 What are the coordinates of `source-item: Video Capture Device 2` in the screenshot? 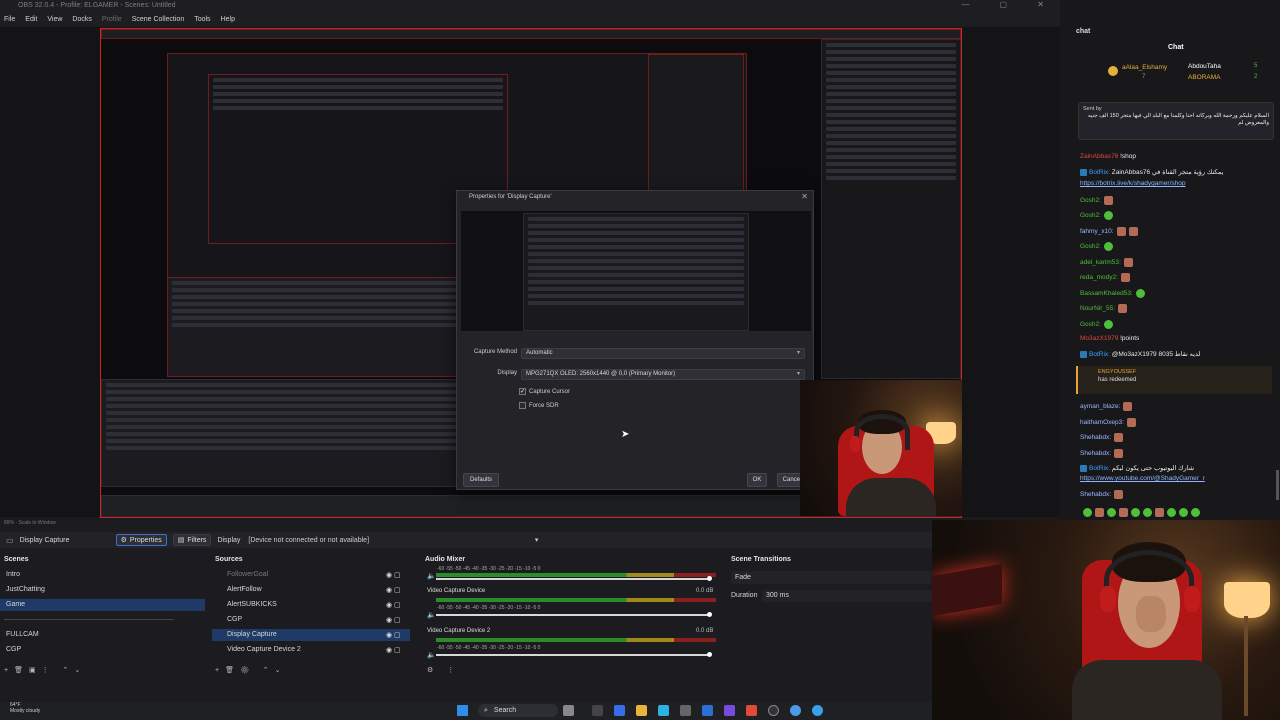 It's located at (311, 650).